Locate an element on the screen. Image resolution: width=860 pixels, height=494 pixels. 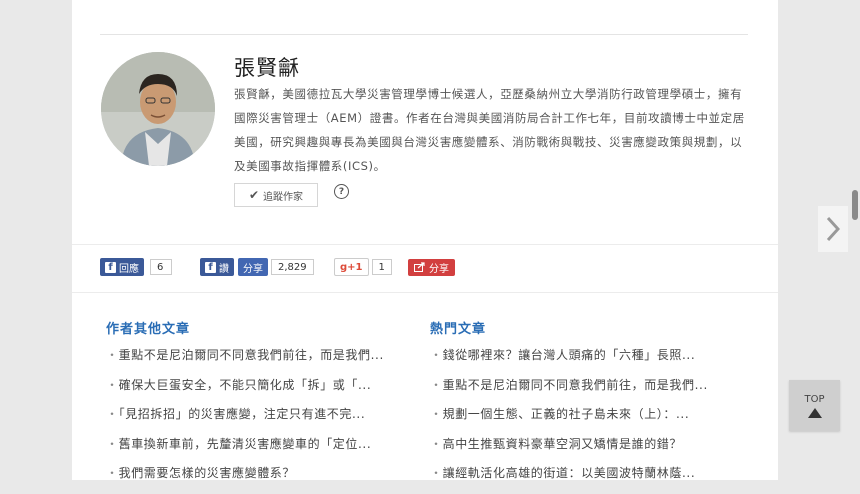
gplus-count: 1 is located at coordinates (381, 267).